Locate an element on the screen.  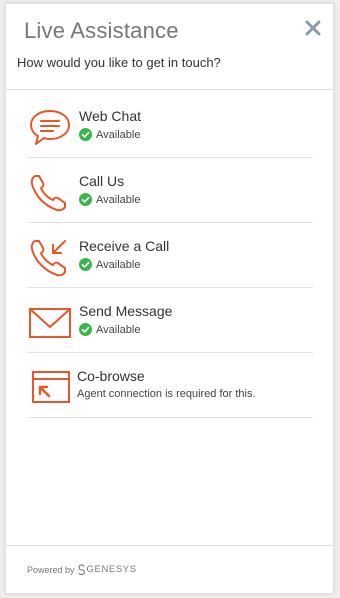
genesys-logo: GENESYS is located at coordinates (107, 569).